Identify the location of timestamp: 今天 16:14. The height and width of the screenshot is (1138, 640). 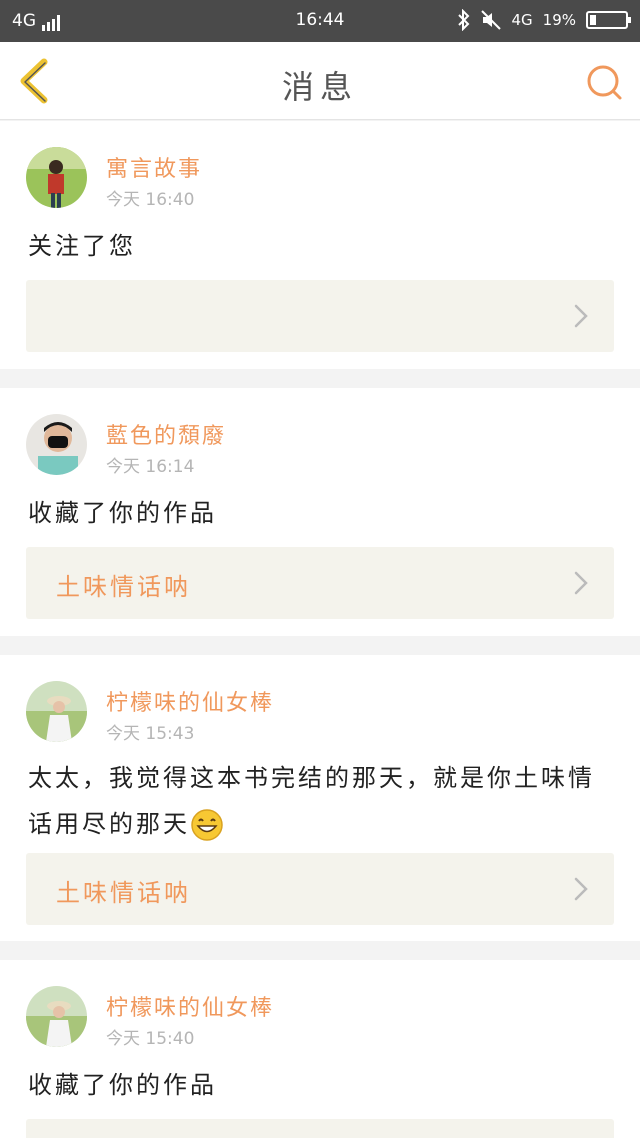
(150, 467).